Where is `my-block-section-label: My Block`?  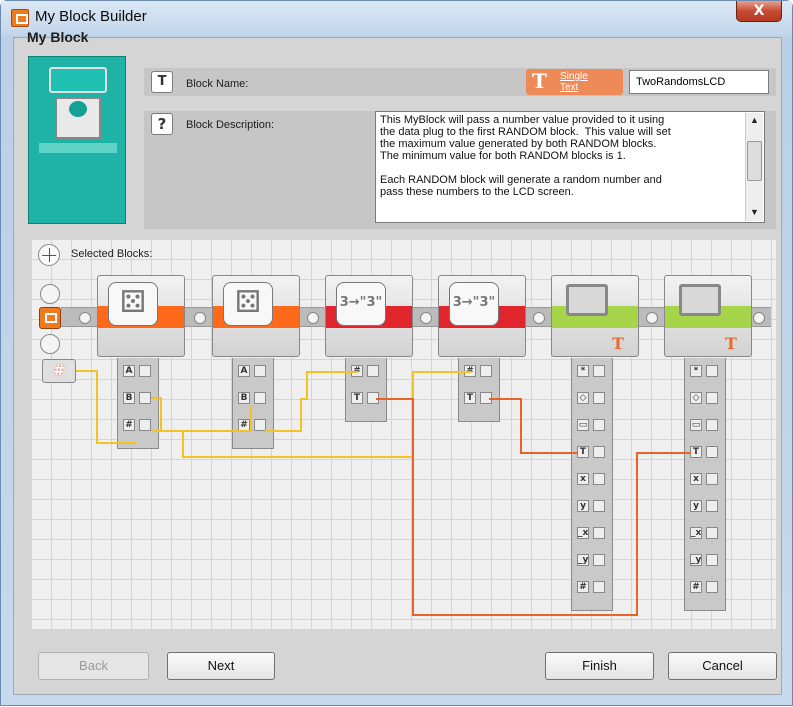 my-block-section-label: My Block is located at coordinates (58, 37).